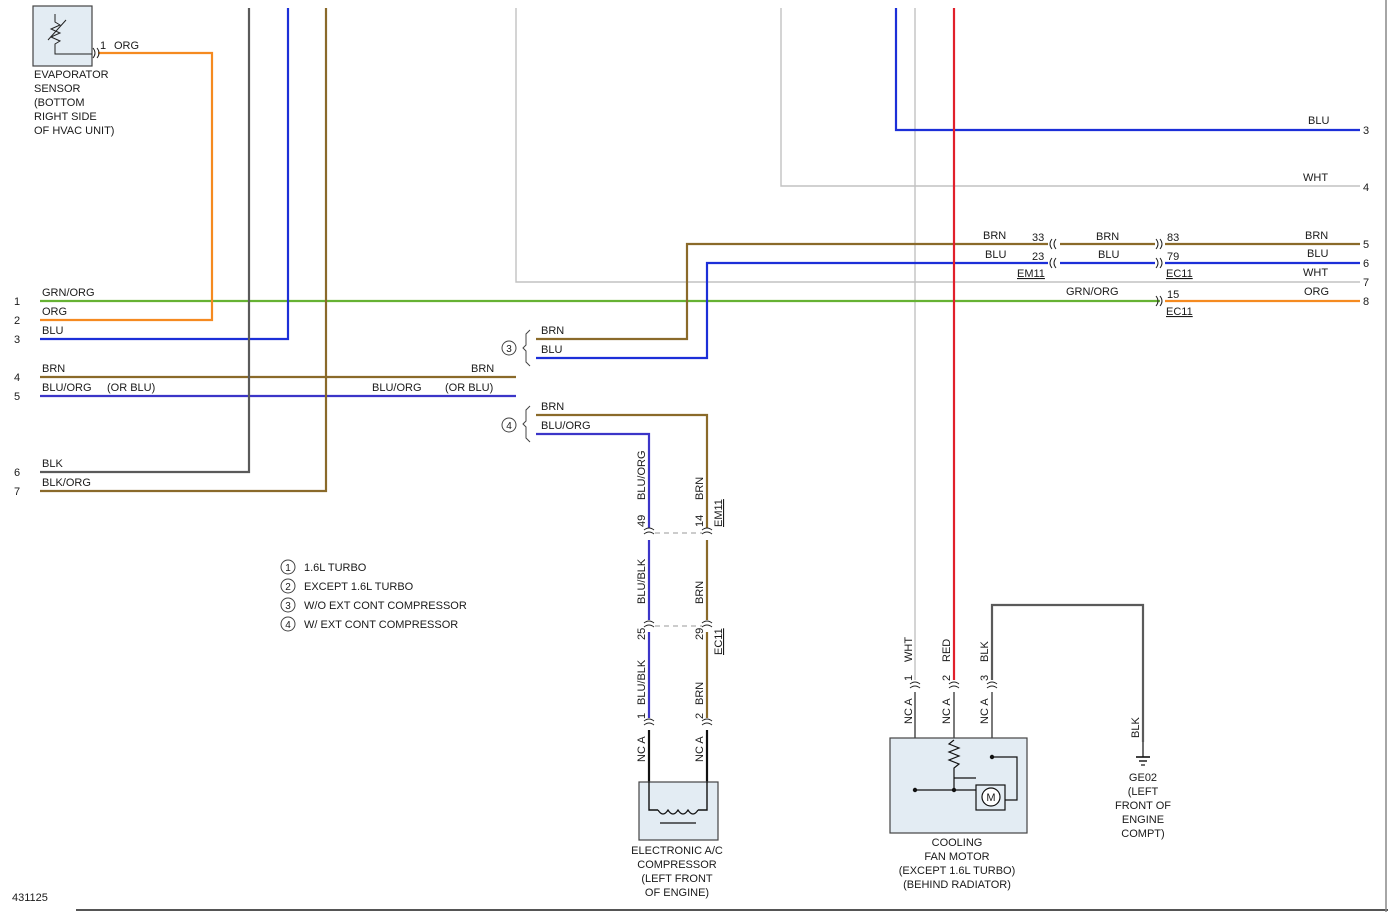 The width and height of the screenshot is (1388, 912). I want to click on legend-item: 1.6L TURBO, so click(335, 568).